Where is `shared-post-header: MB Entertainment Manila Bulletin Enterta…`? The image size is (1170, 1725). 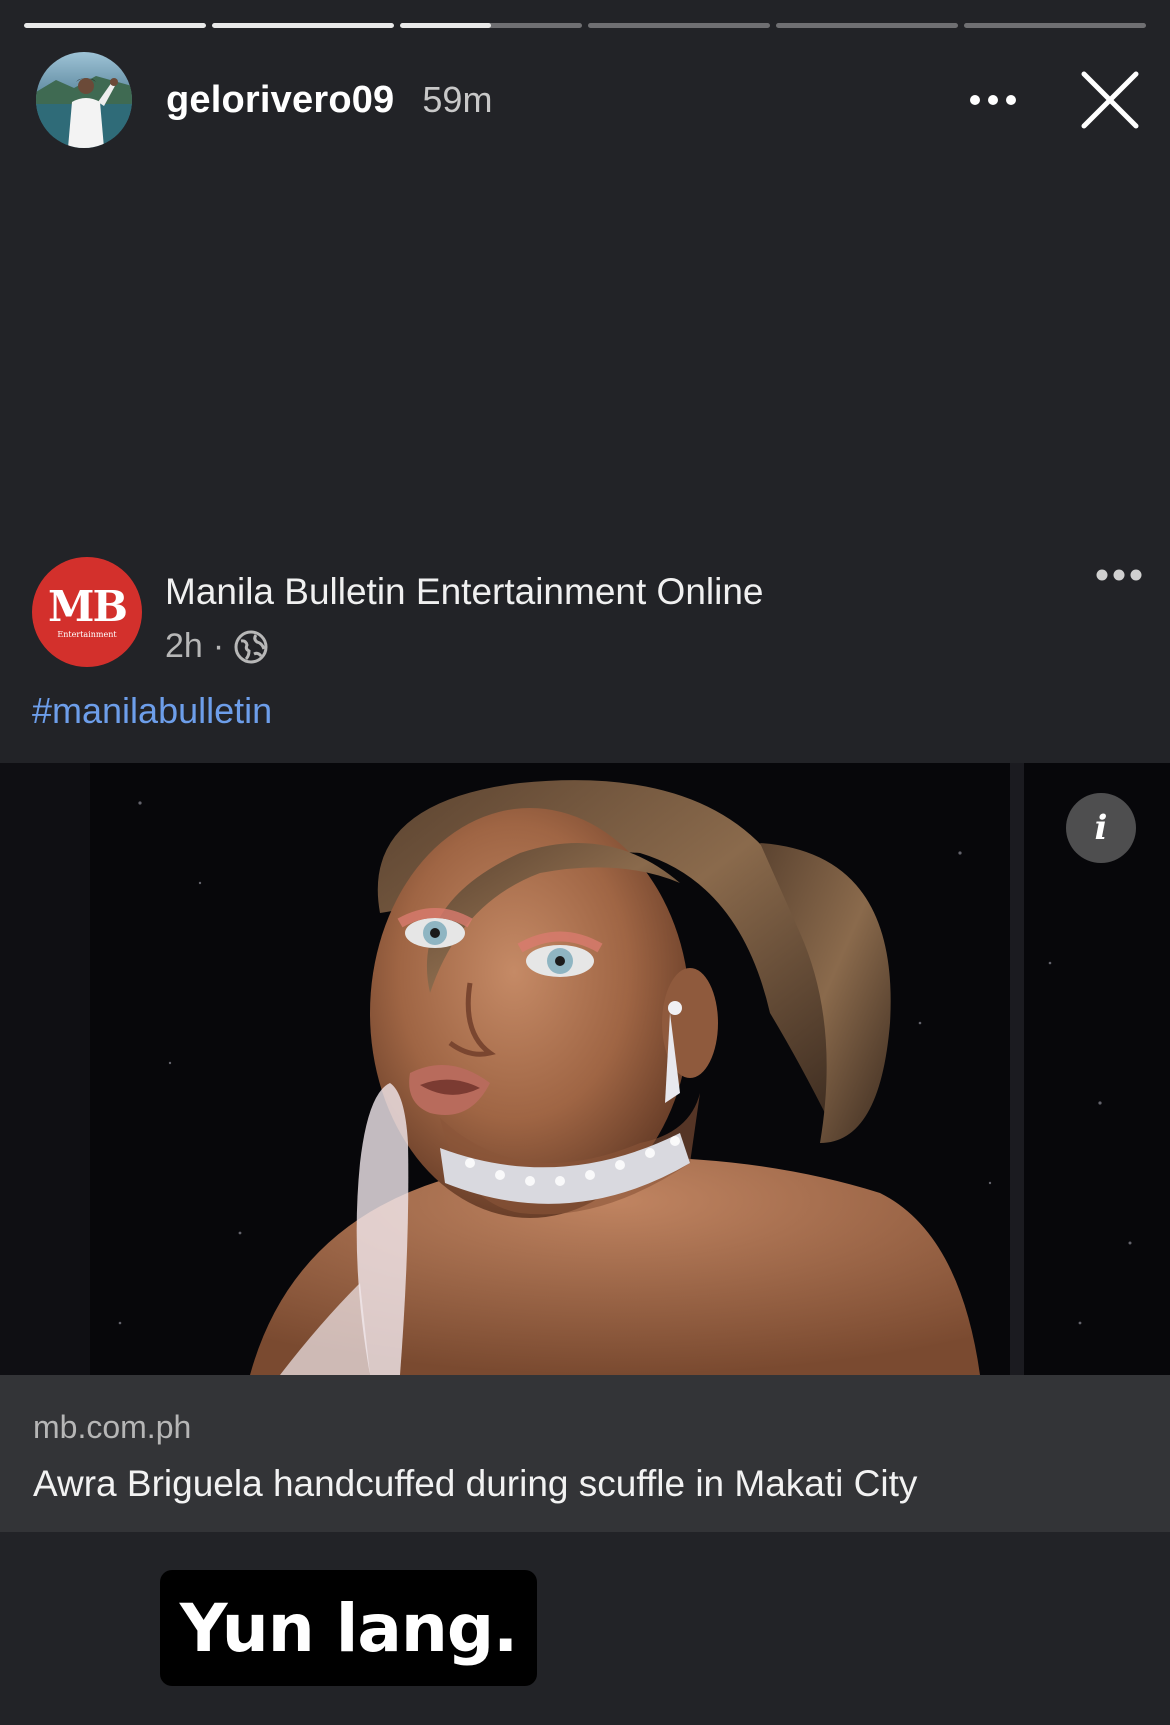
shared-post-header: MB Entertainment Manila Bulletin Enterta… is located at coordinates (588, 613).